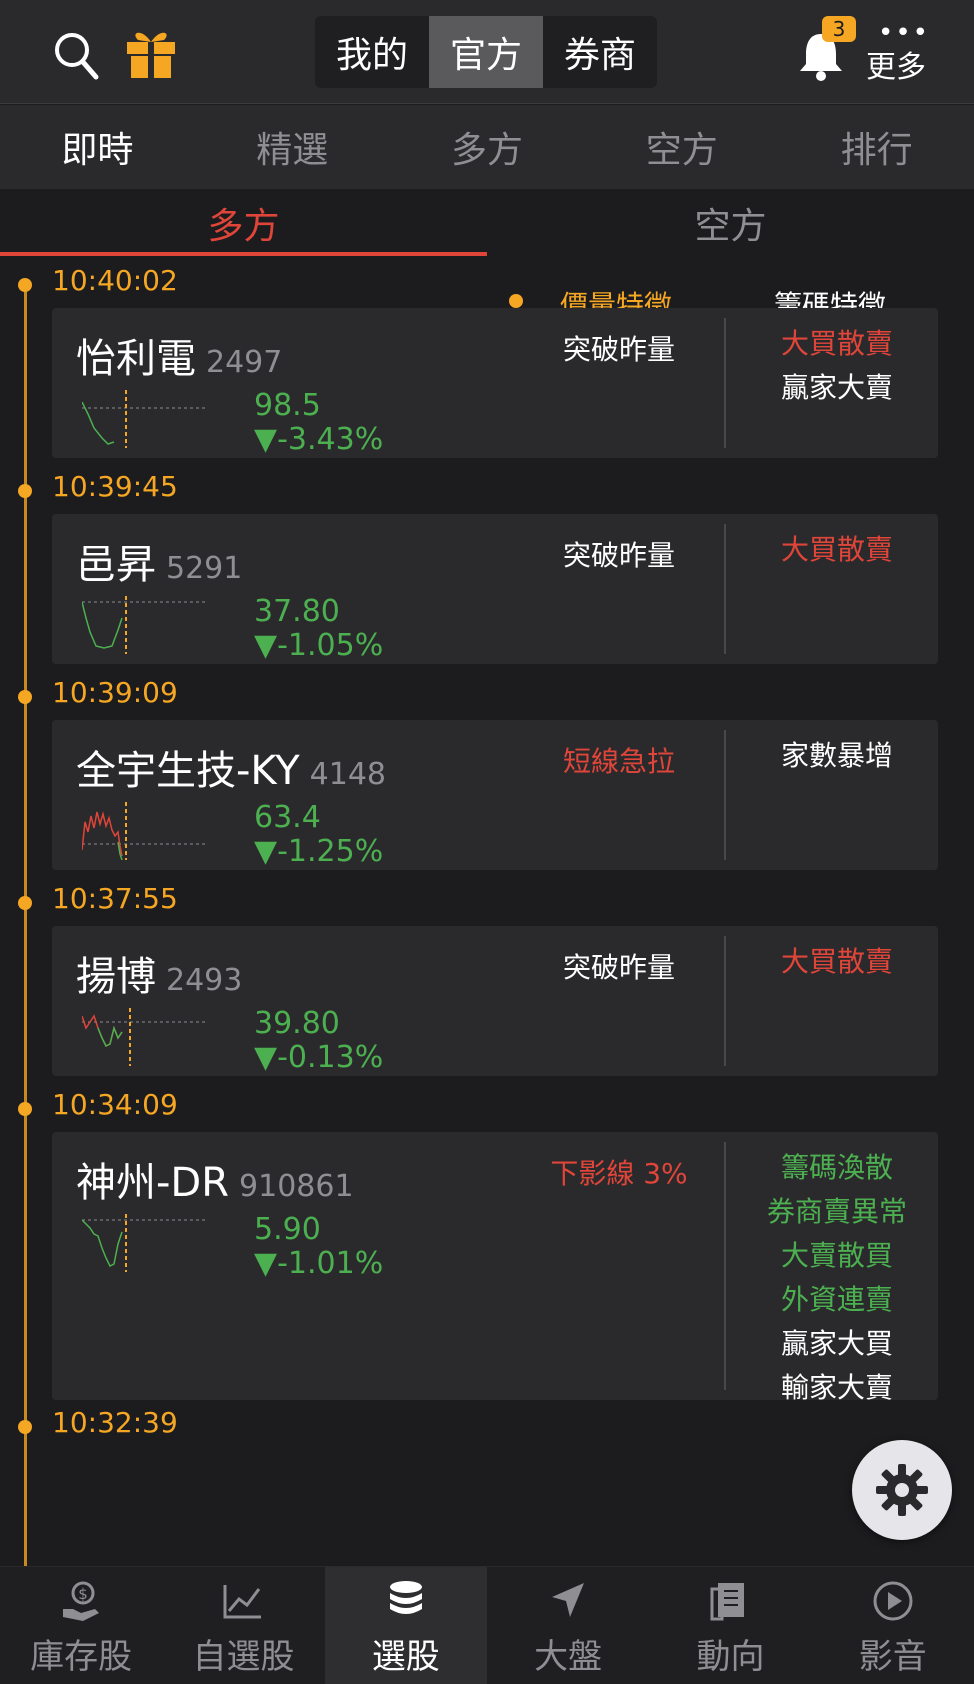 Image resolution: width=974 pixels, height=1684 pixels. I want to click on nav-label: 選股, so click(405, 1657).